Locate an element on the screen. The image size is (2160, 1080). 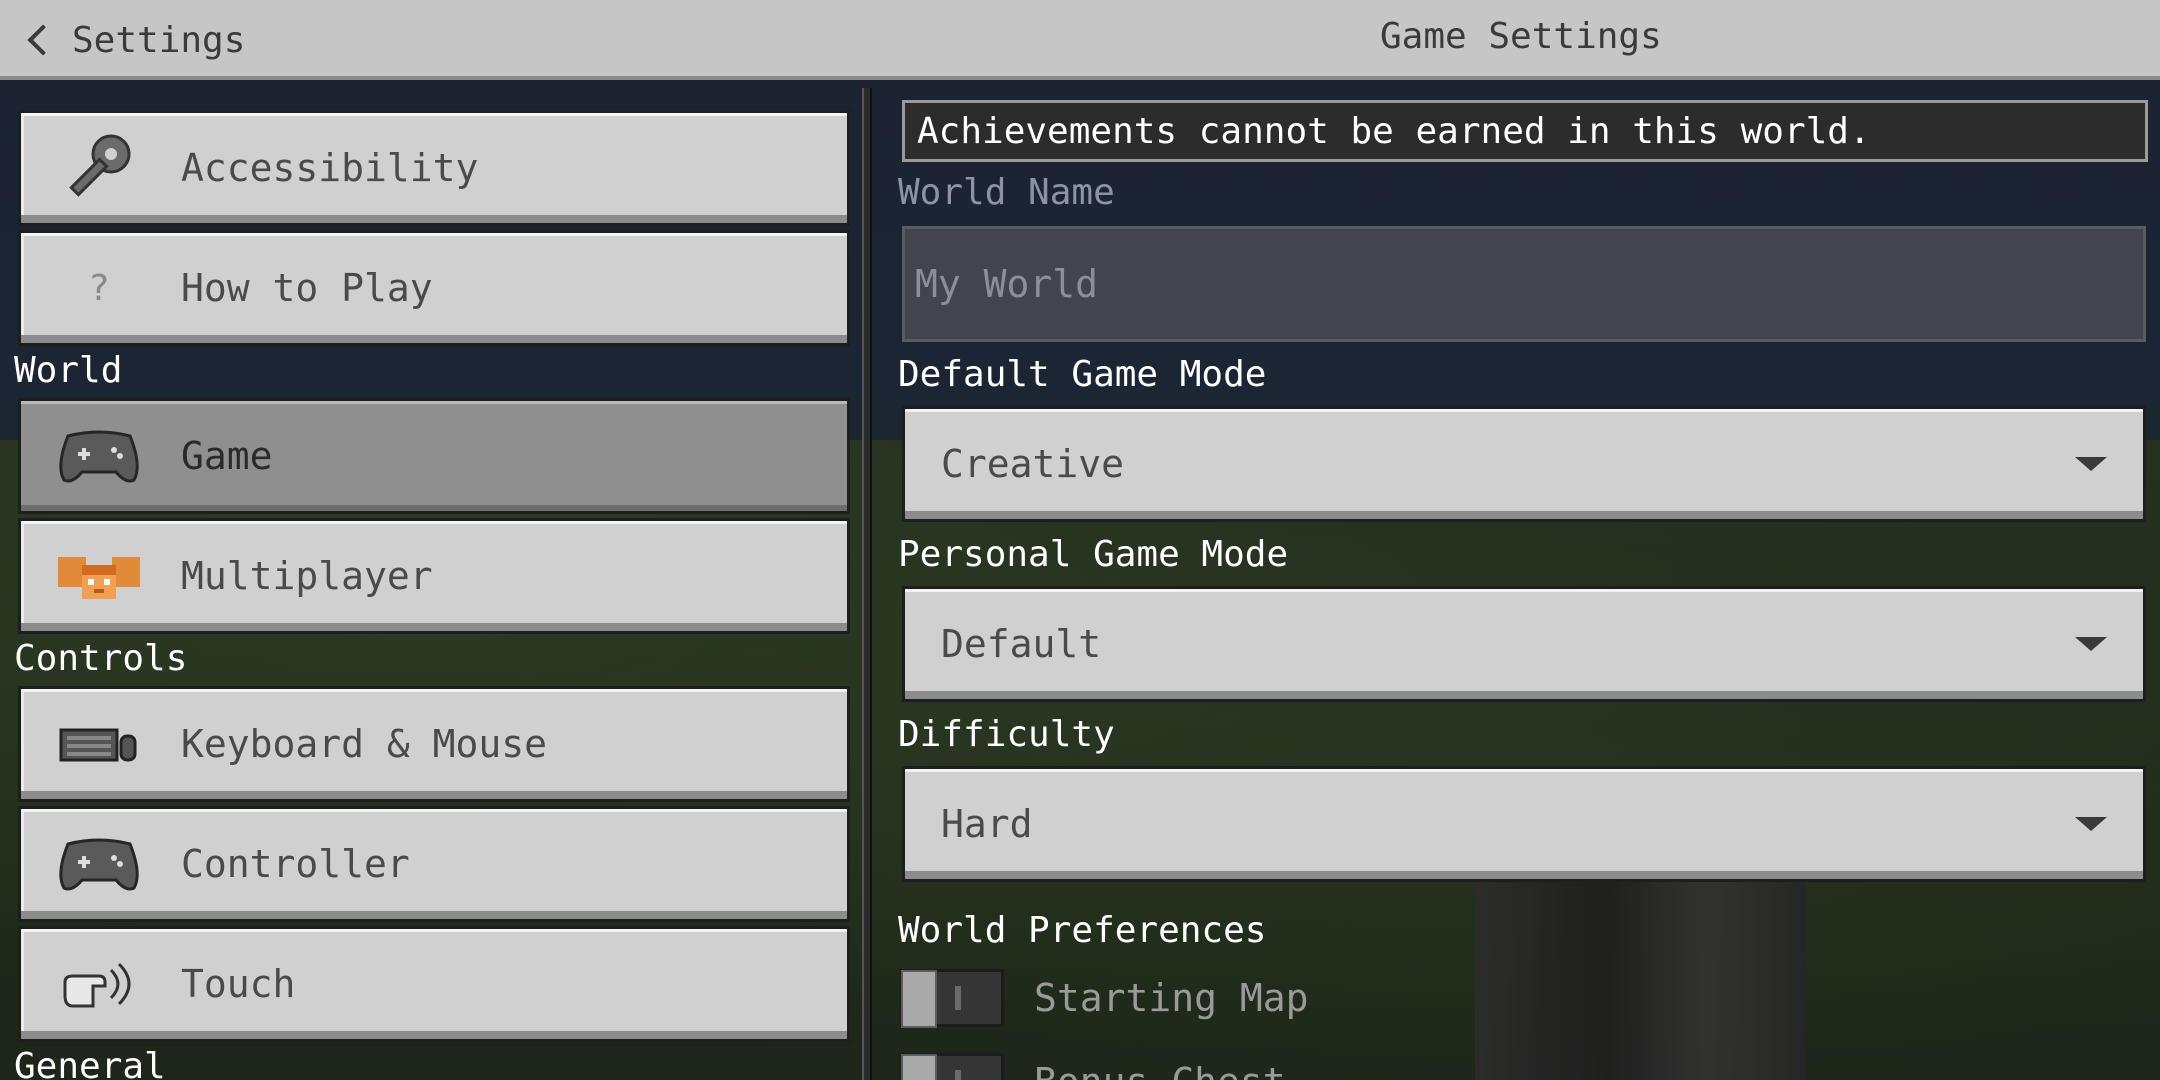
starting-map-label: Starting Map is located at coordinates (1171, 998).